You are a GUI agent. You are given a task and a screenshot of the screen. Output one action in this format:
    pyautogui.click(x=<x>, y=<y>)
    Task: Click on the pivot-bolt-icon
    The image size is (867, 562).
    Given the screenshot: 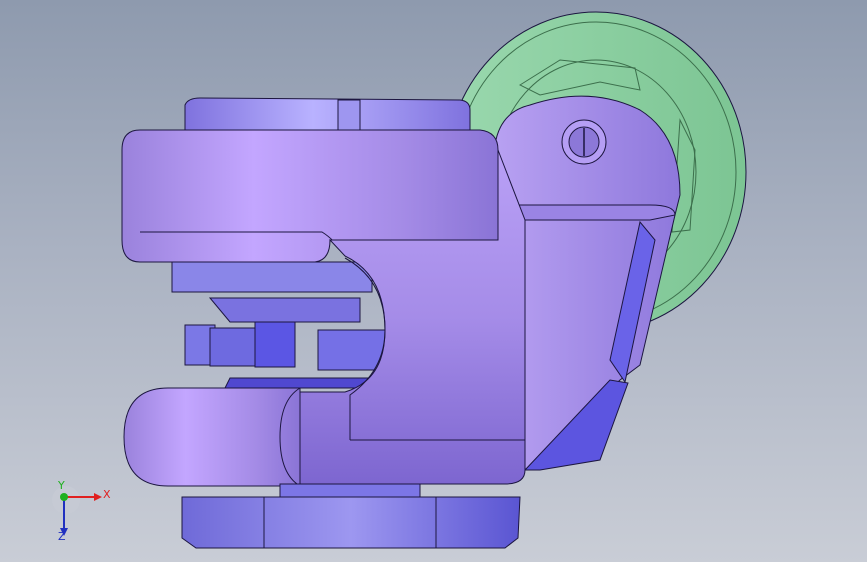 What is the action you would take?
    pyautogui.click(x=584, y=142)
    